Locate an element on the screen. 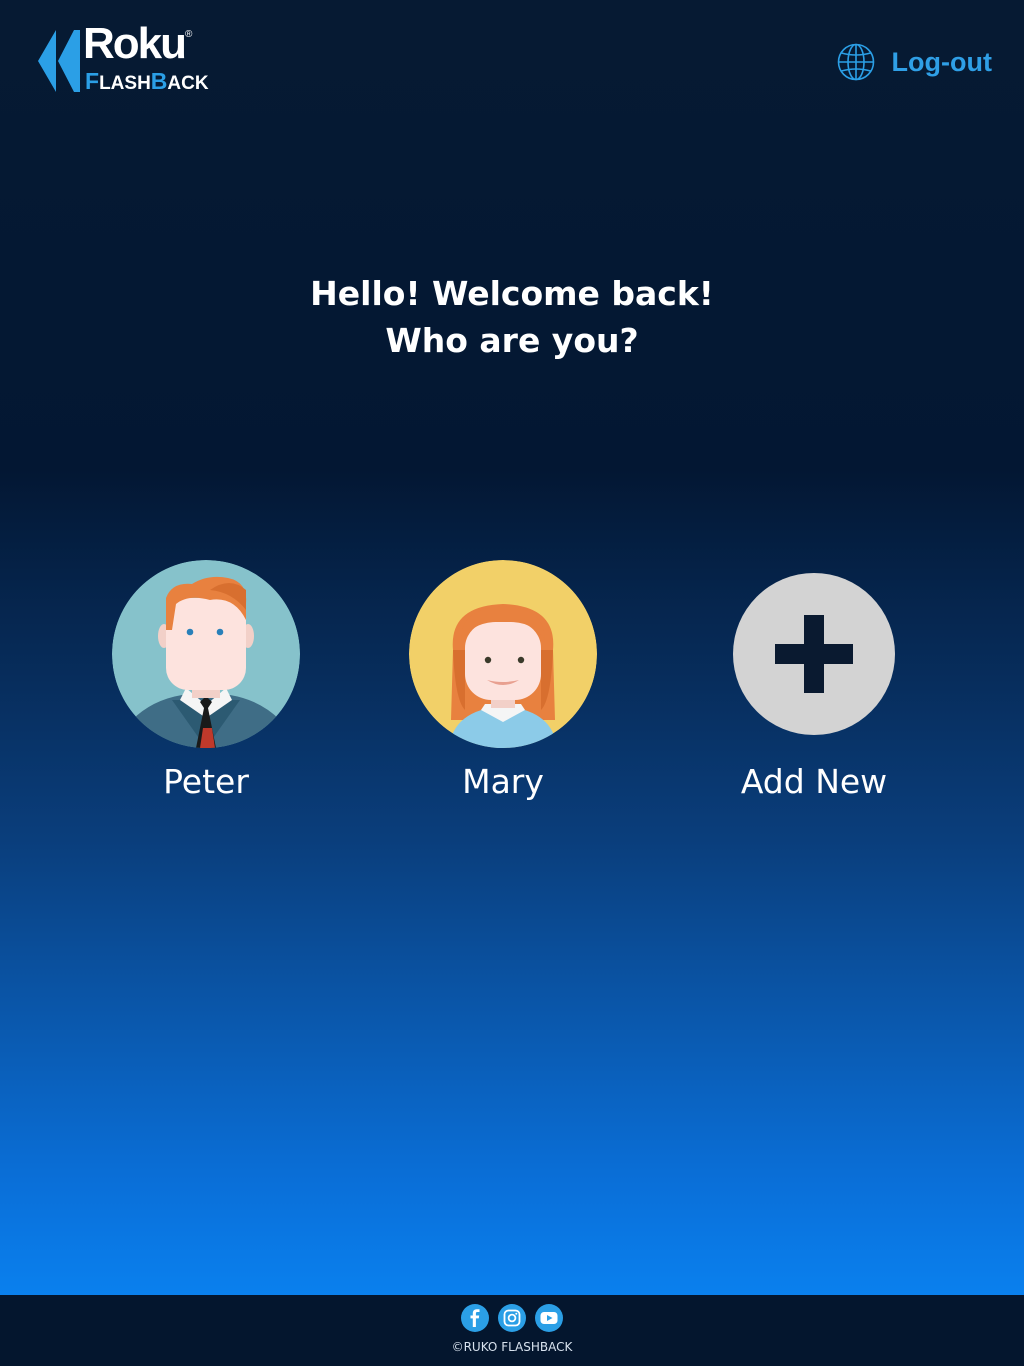  add-new-profile-button: Add New is located at coordinates (814, 680).